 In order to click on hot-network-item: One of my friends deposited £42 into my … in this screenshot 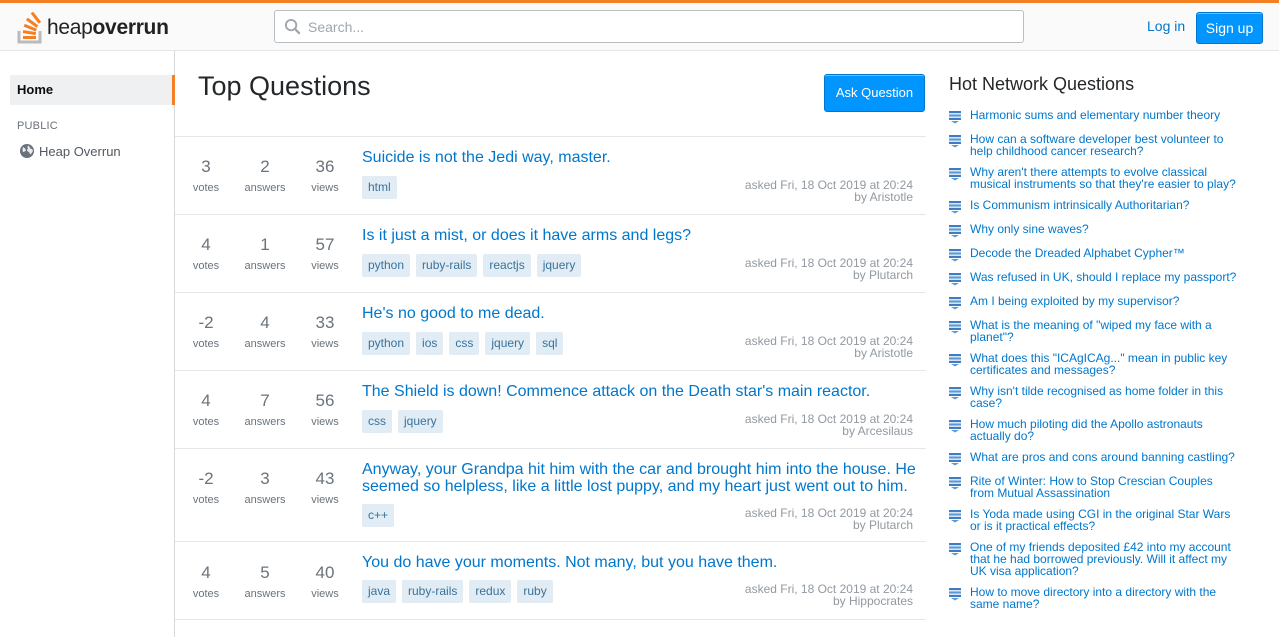, I will do `click(1098, 559)`.